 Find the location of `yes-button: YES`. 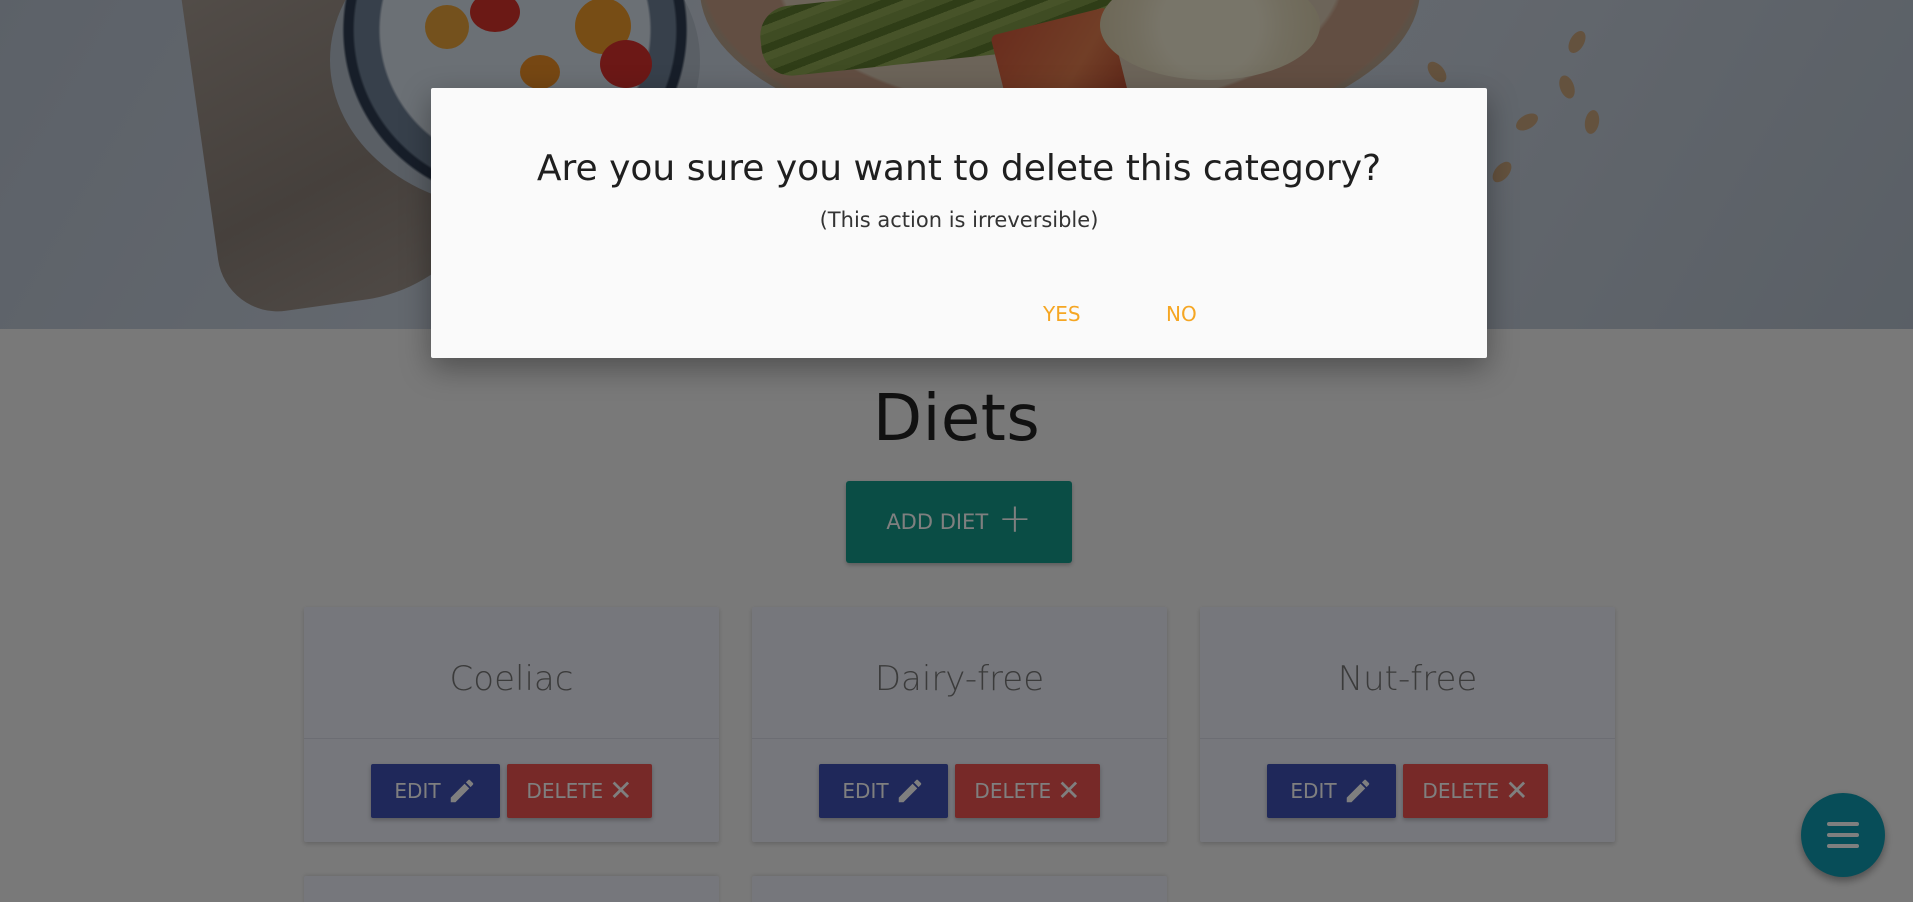

yes-button: YES is located at coordinates (1062, 314).